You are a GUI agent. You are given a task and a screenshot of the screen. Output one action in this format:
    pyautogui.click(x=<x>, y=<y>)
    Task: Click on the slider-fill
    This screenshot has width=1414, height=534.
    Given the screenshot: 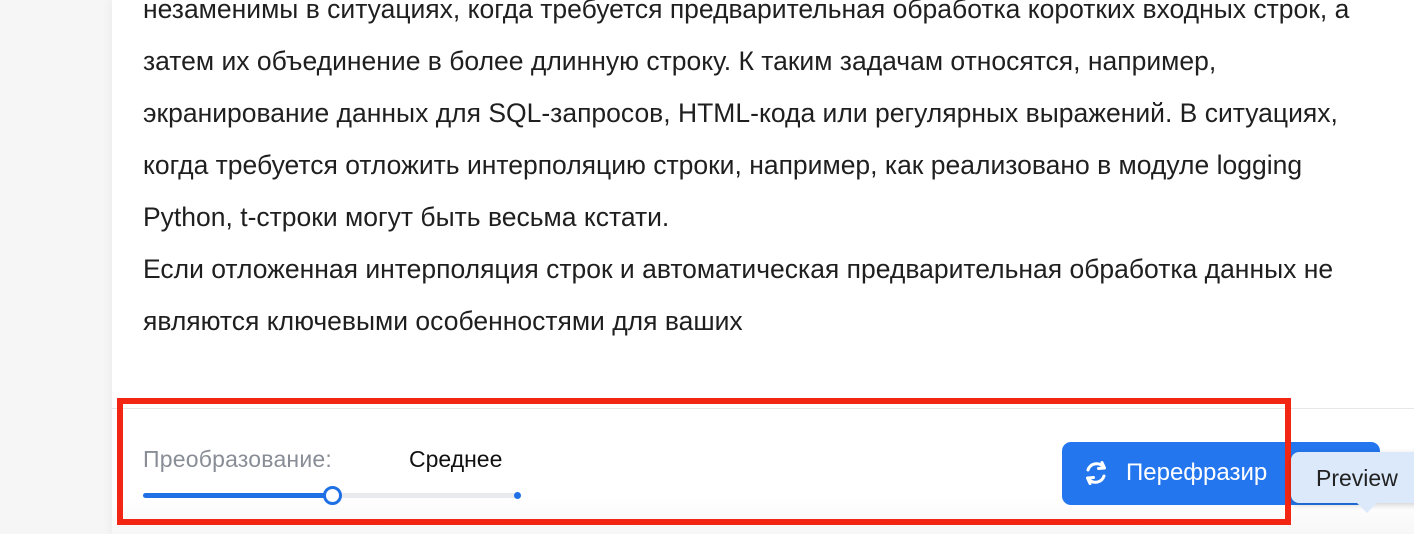 What is the action you would take?
    pyautogui.click(x=237, y=495)
    